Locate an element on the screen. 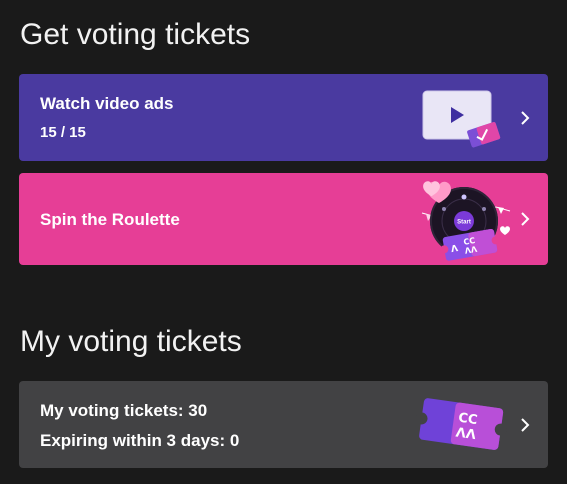  expiring-tickets-count: Expiring within 3 days: 0 is located at coordinates (140, 440).